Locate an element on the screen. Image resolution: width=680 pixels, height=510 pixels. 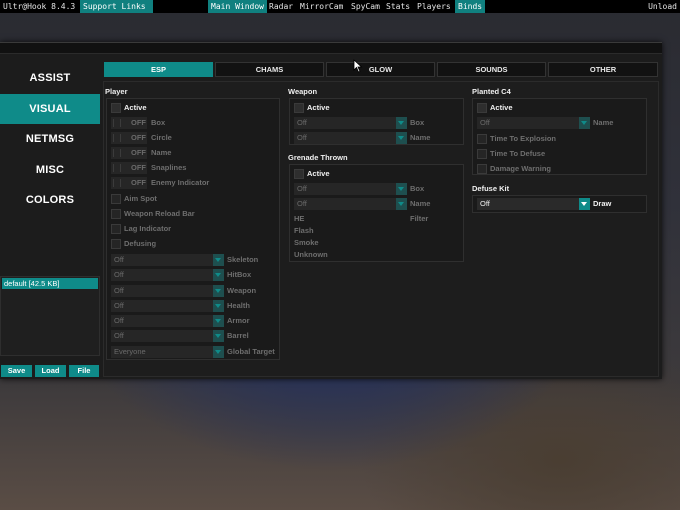
tab-chams: CHAMS is located at coordinates (269, 69).